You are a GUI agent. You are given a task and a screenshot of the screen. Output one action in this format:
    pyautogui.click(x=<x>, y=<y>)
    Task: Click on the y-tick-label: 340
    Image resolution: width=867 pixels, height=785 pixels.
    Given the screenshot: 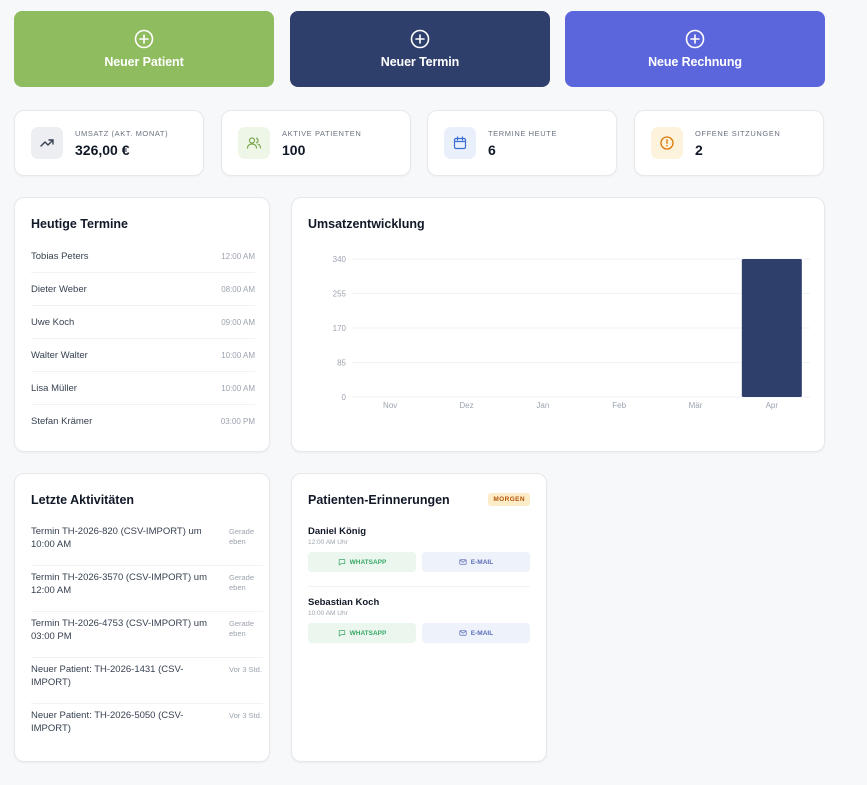 What is the action you would take?
    pyautogui.click(x=340, y=259)
    